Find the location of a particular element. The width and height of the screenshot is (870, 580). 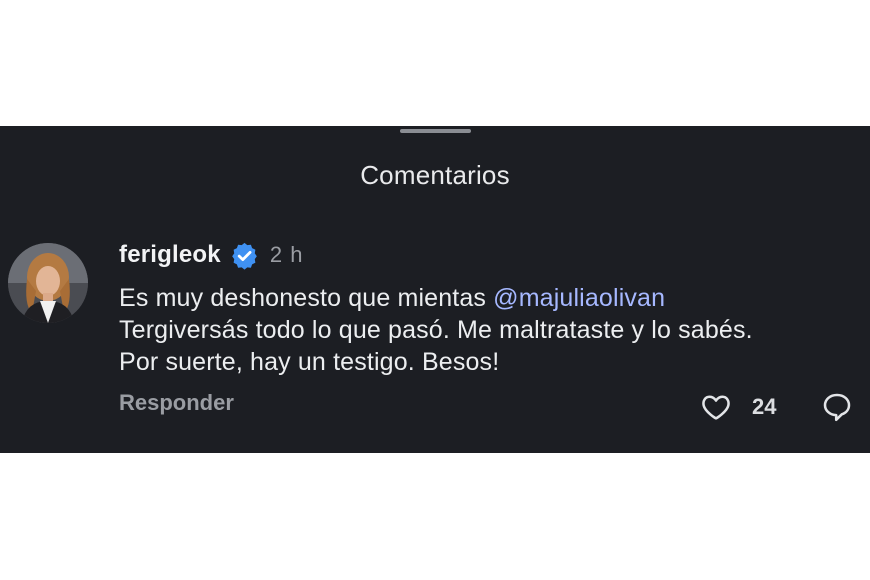

comment-header: ferigleok 2 h is located at coordinates (211, 255).